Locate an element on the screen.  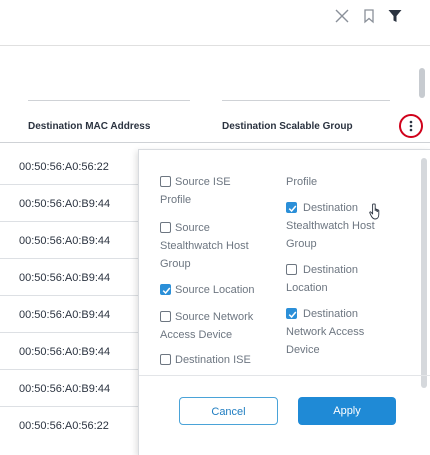
option-label: Destination ISE is located at coordinates (213, 360).